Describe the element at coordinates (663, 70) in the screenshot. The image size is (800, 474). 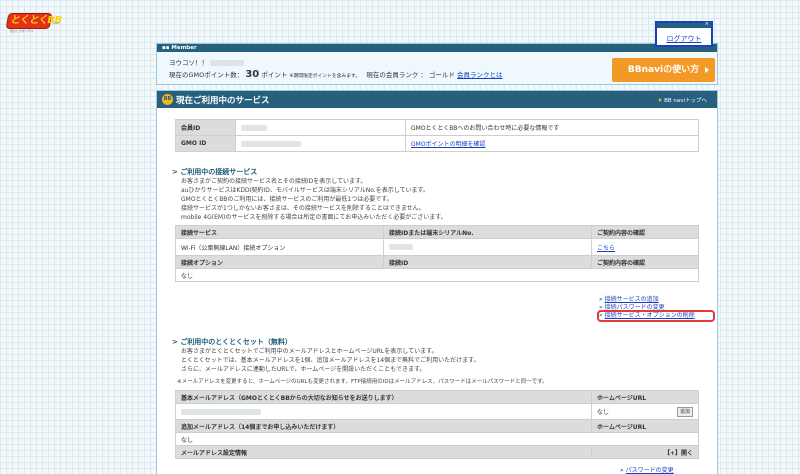
I see `bbnavi-guide-button: BBnaviの使い方` at that location.